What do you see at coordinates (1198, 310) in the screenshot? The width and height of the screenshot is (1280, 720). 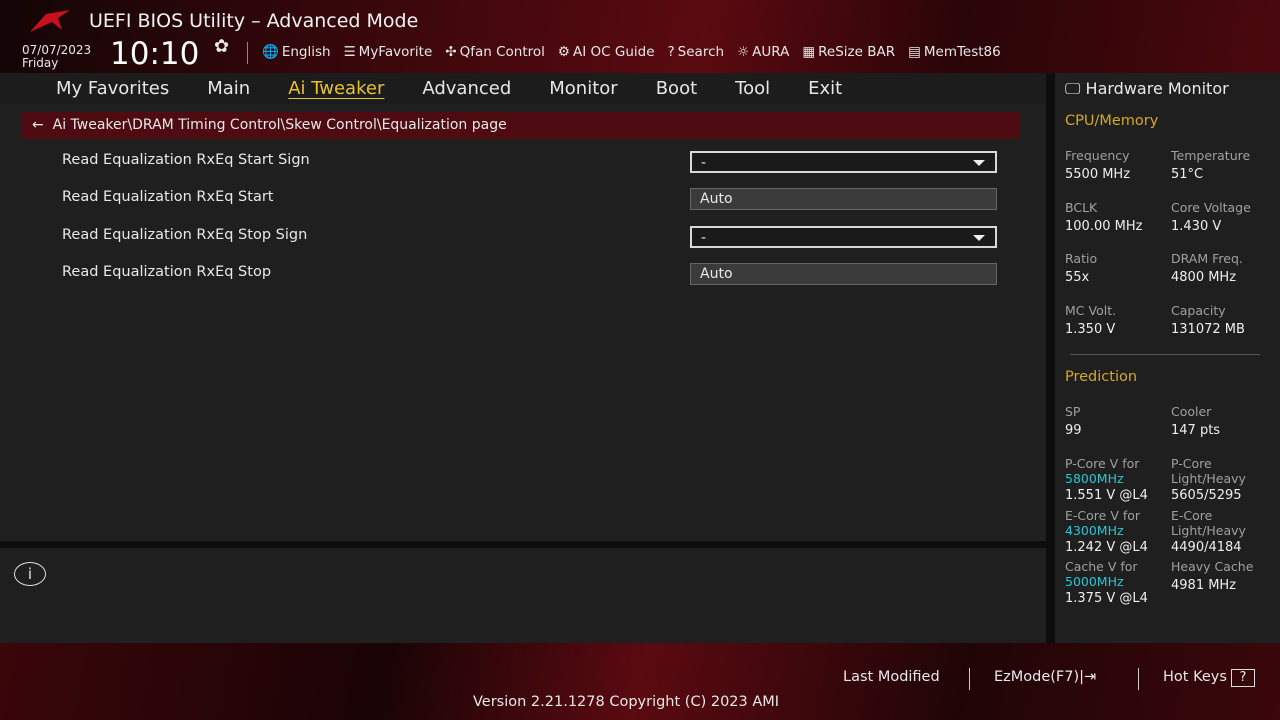 I see `hw-label: Capacity` at bounding box center [1198, 310].